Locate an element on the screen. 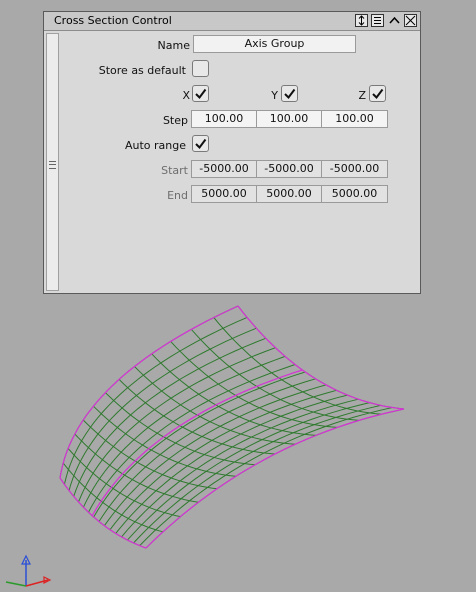 Image resolution: width=476 pixels, height=592 pixels. surface-edge-right is located at coordinates (275, 478).